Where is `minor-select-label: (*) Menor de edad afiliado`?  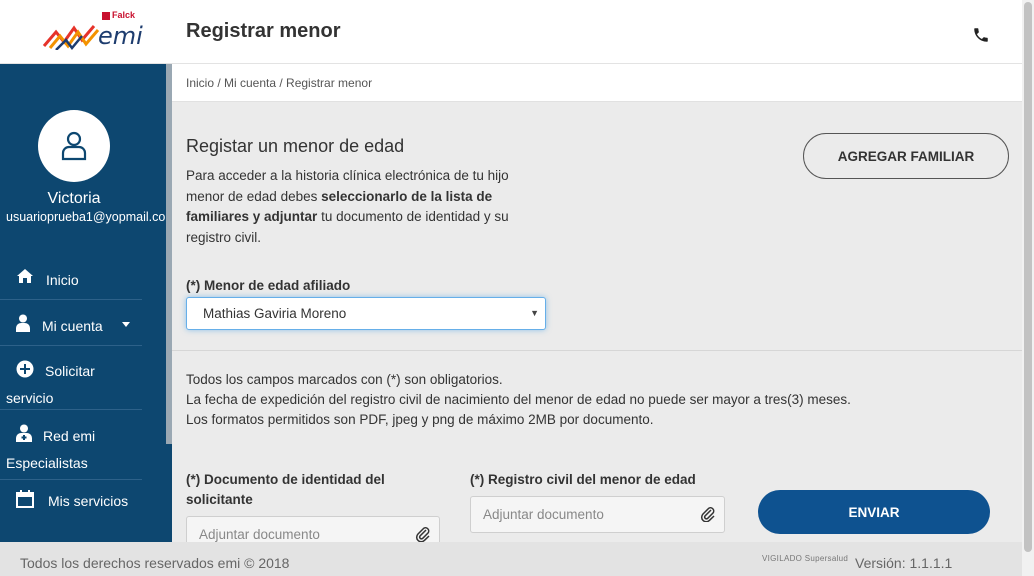
minor-select-label: (*) Menor de edad afiliado is located at coordinates (268, 285).